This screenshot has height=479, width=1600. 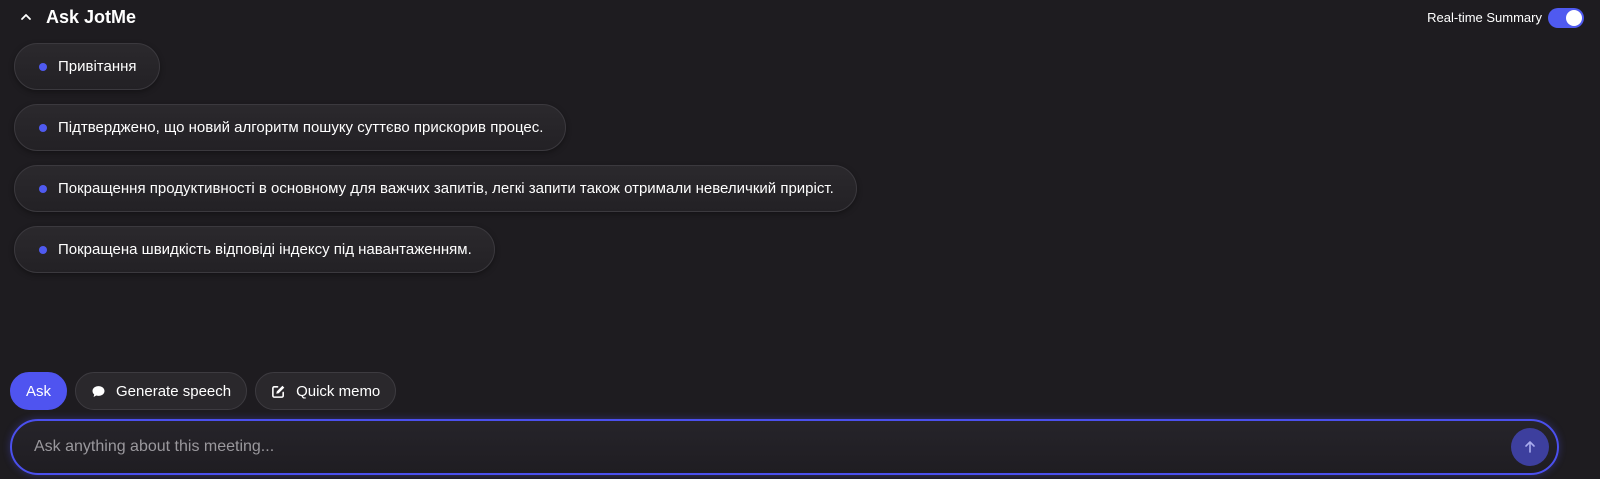 I want to click on ask-input, so click(x=759, y=447).